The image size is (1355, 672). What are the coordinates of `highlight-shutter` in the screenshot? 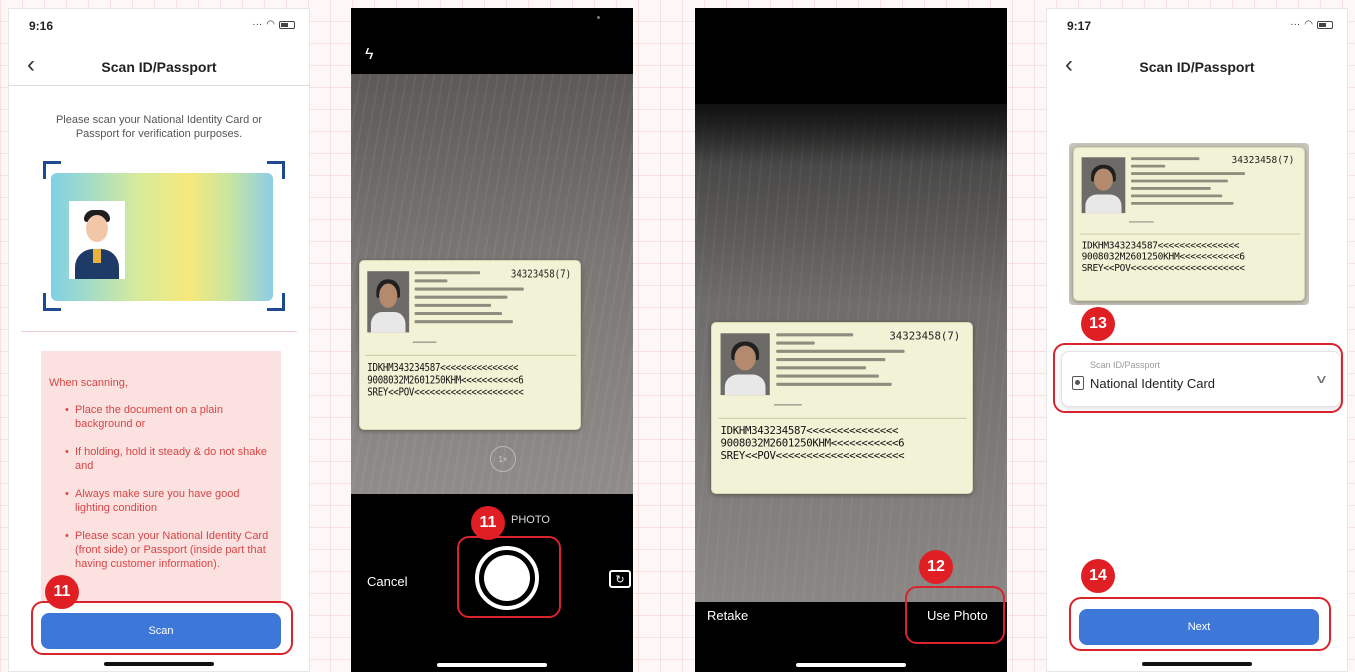 It's located at (509, 577).